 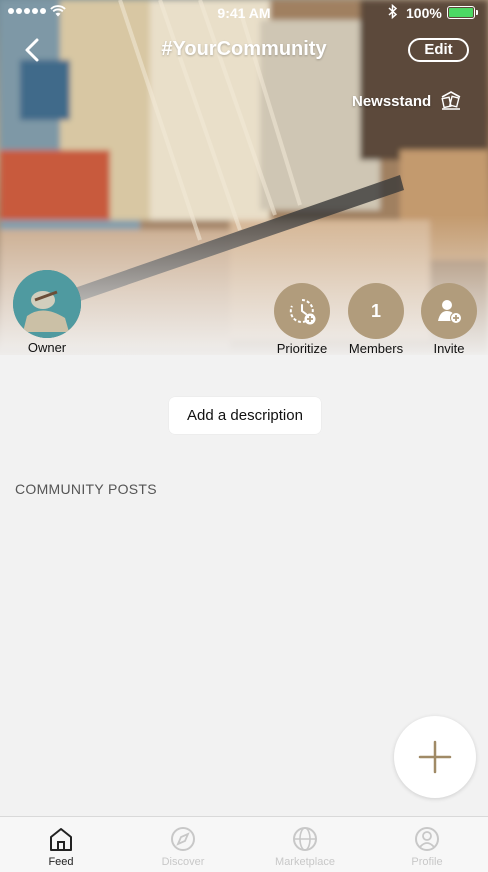 I want to click on owner-label: Owner, so click(x=47, y=347).